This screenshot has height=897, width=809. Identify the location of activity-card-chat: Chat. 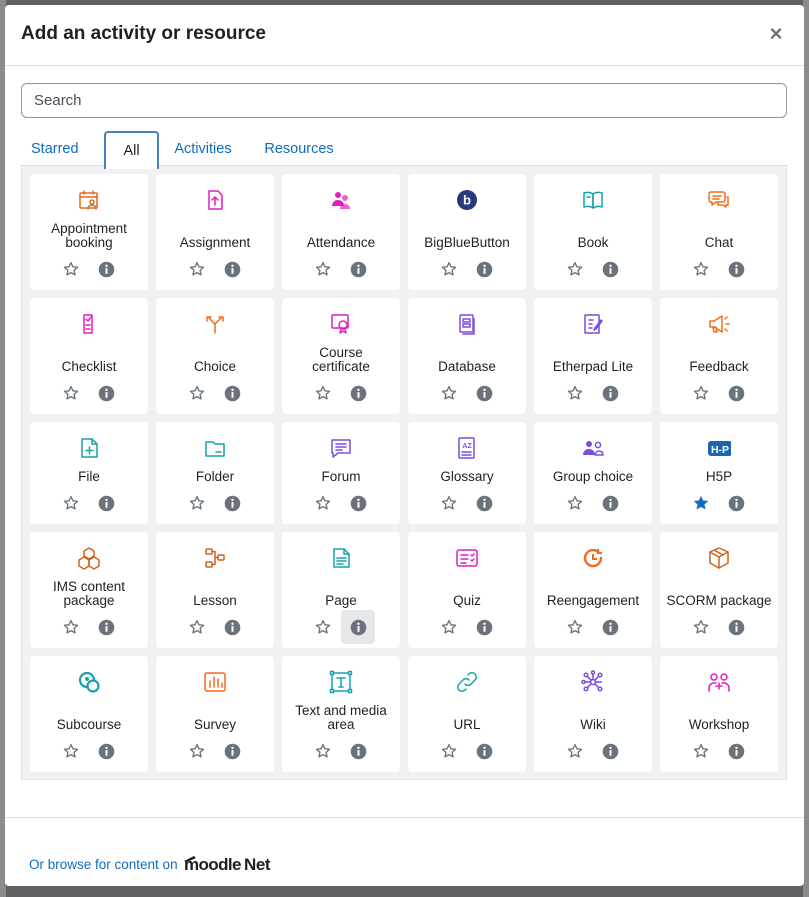
(719, 232).